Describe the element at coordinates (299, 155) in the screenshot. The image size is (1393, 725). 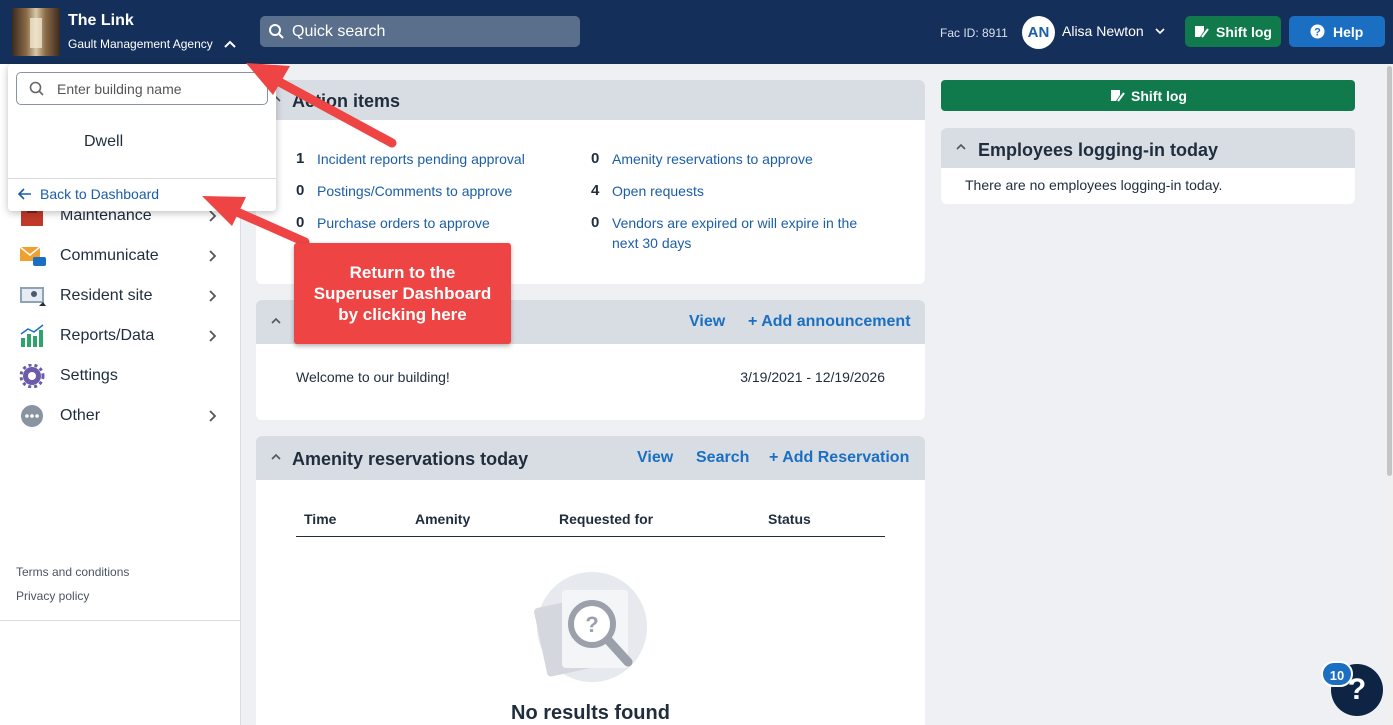
I see `annotation-arrows` at that location.